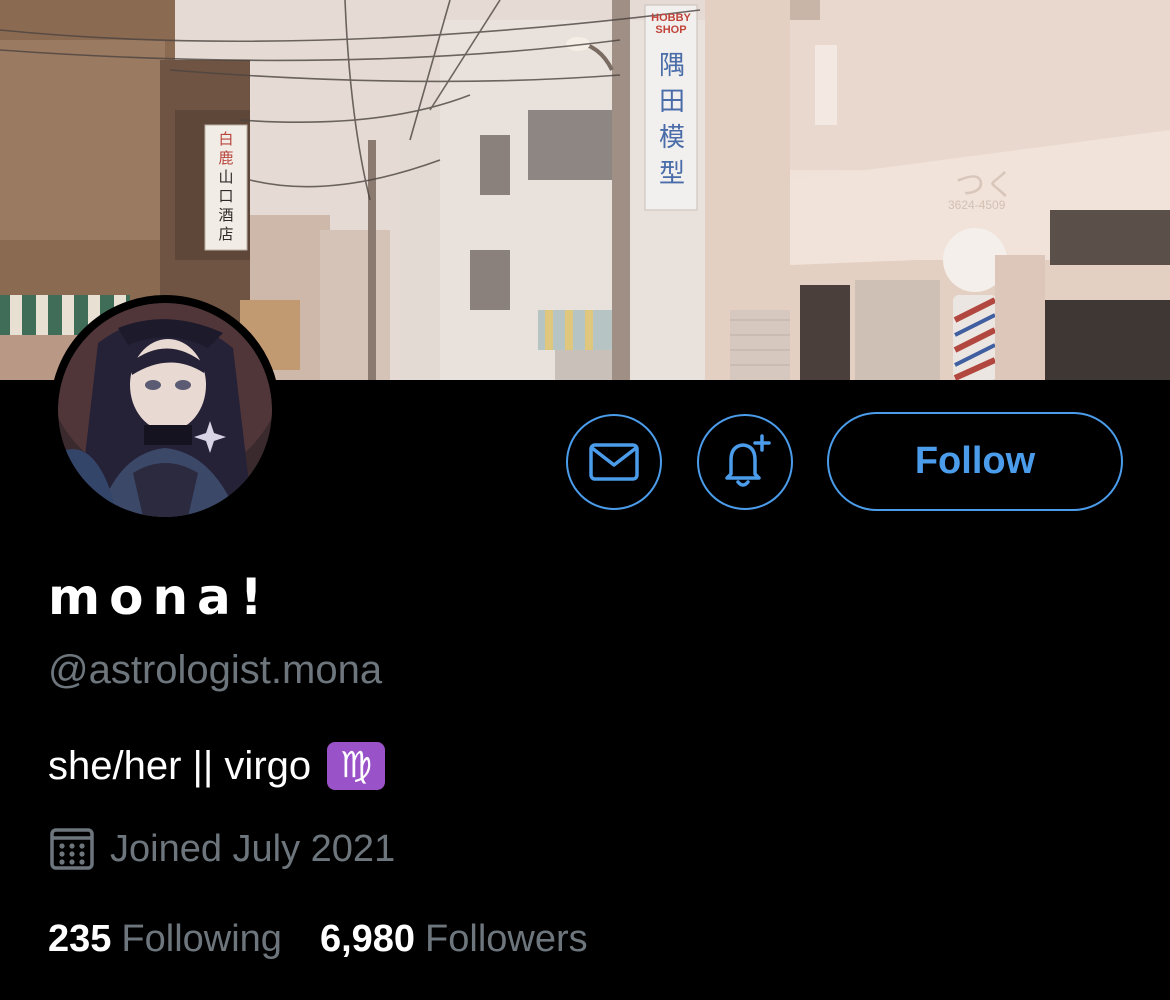 This screenshot has height=1000, width=1170. I want to click on joined-date: Joined July 2021, so click(221, 849).